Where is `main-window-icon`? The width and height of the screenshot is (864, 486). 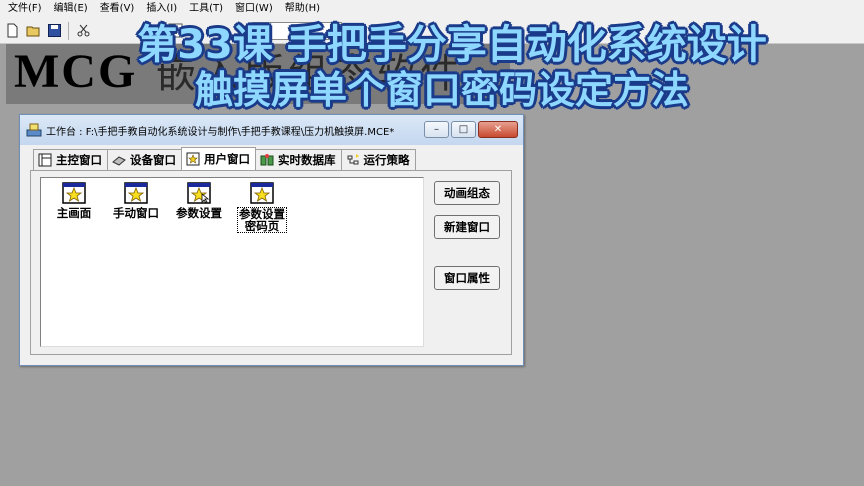 main-window-icon is located at coordinates (45, 160).